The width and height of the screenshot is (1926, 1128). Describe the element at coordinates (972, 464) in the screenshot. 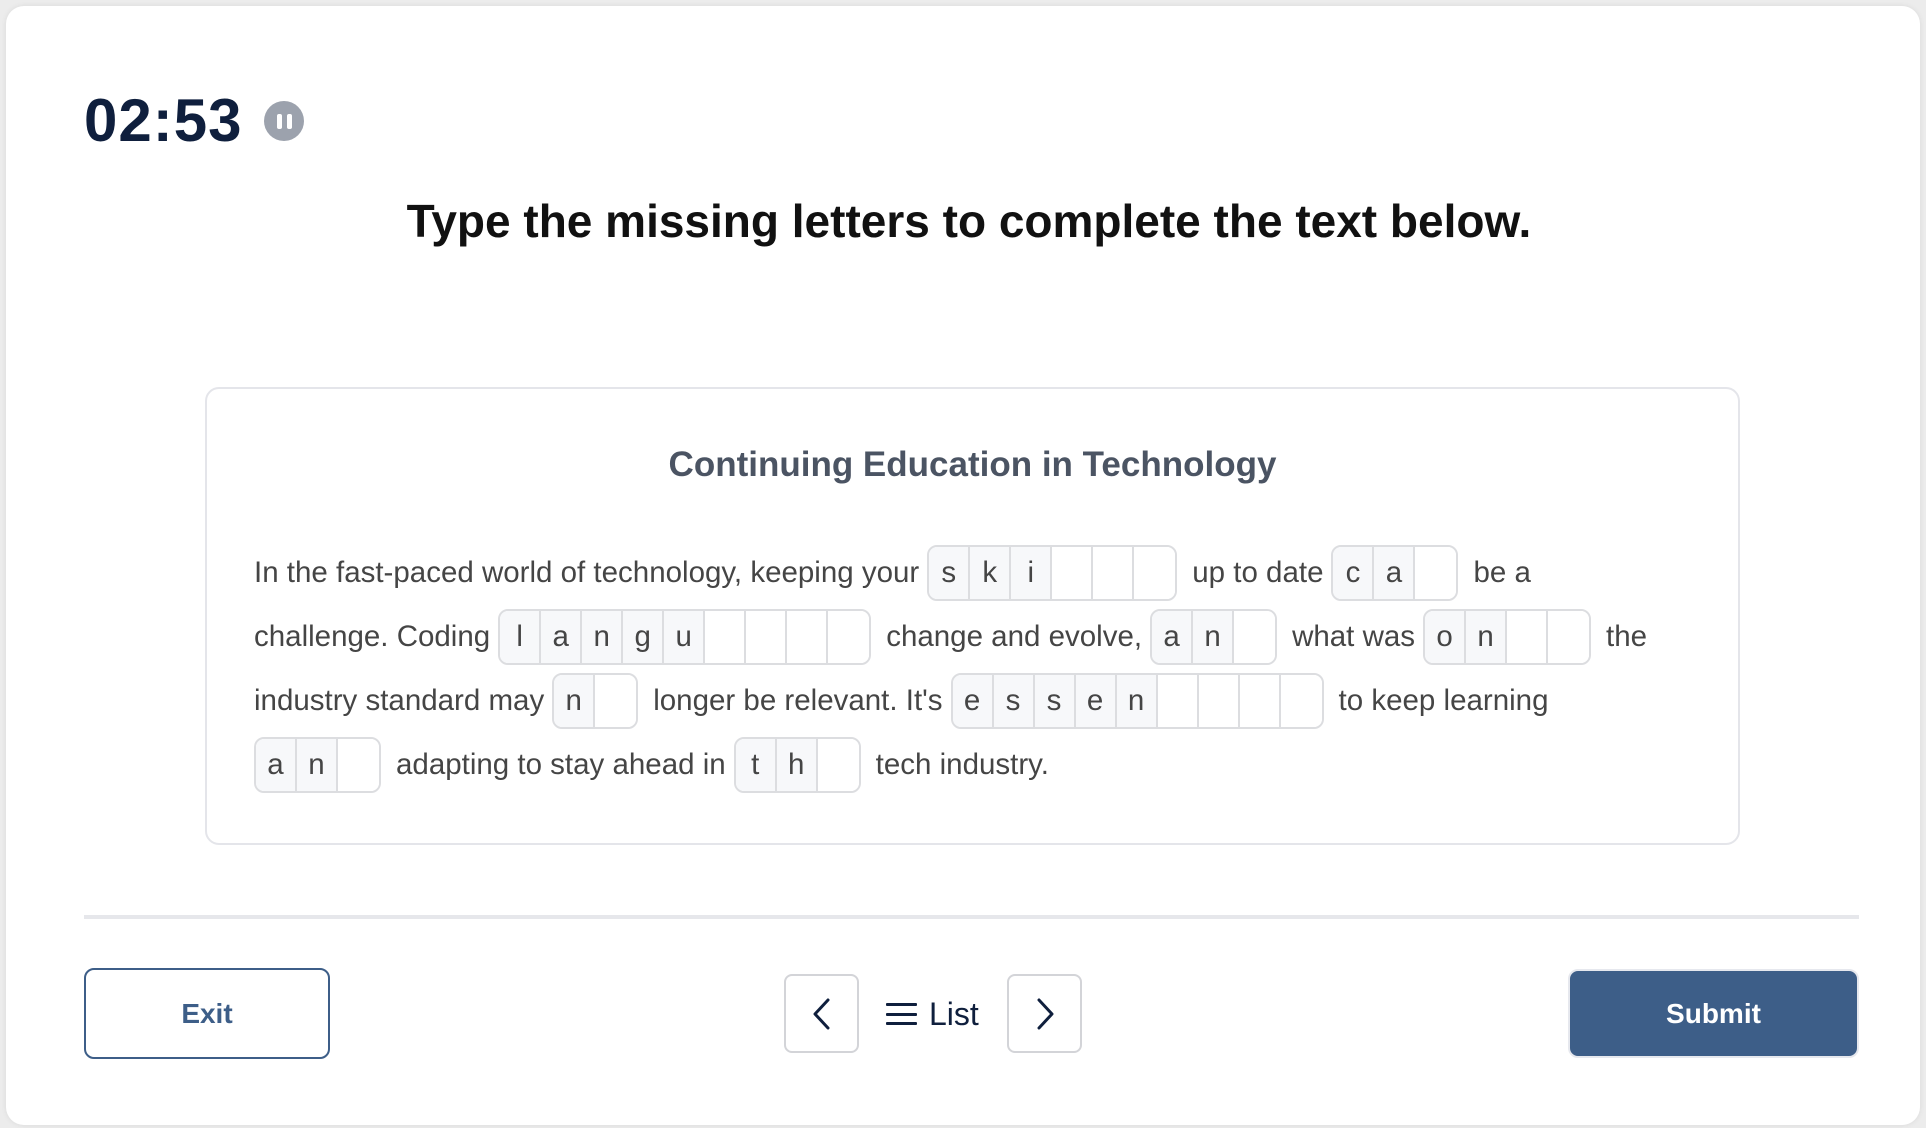

I see `passage-title: Continuing Education in Technology` at that location.